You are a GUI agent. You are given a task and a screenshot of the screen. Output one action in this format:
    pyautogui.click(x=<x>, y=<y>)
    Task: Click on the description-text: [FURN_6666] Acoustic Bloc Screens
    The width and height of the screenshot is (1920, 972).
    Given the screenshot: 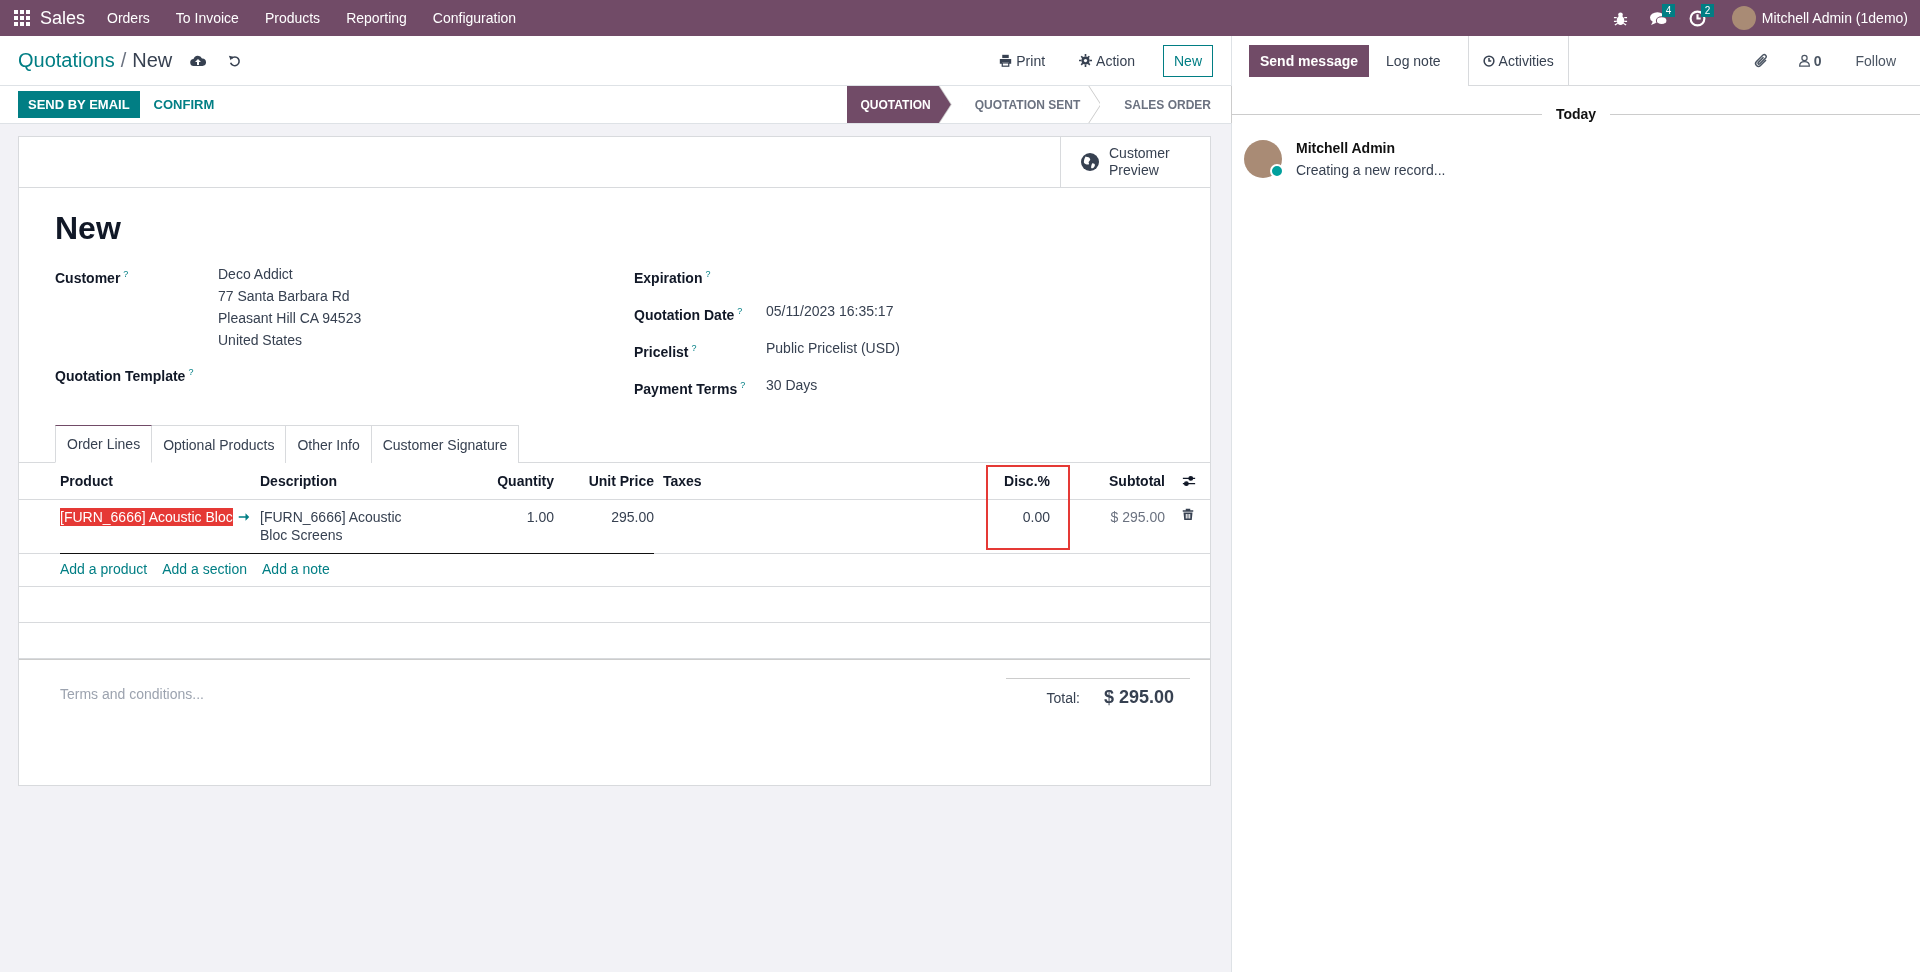 What is the action you would take?
    pyautogui.click(x=331, y=526)
    